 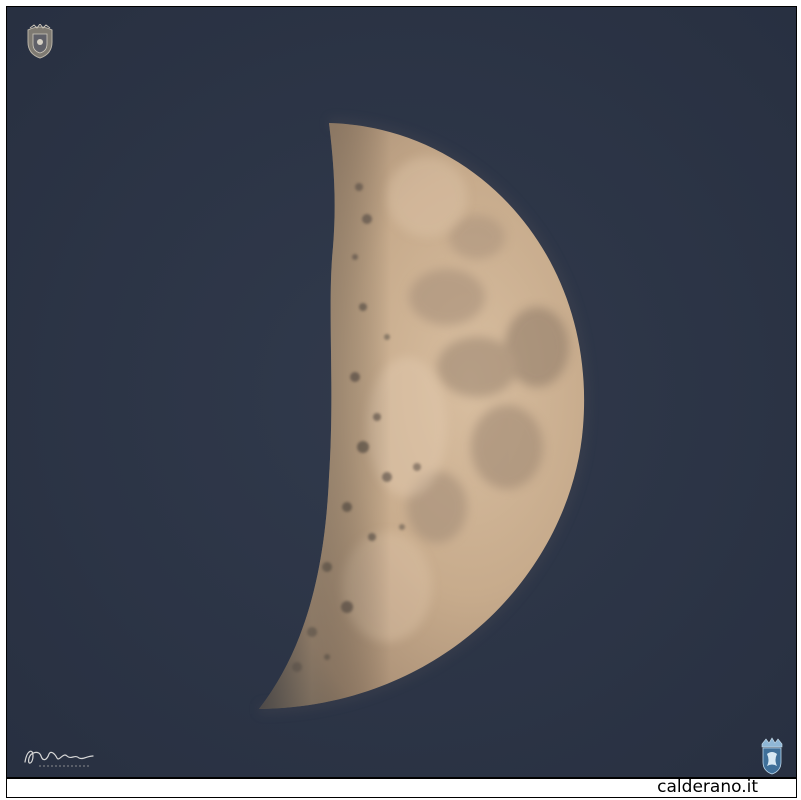 What do you see at coordinates (40, 41) in the screenshot?
I see `coat-of-arms-icon` at bounding box center [40, 41].